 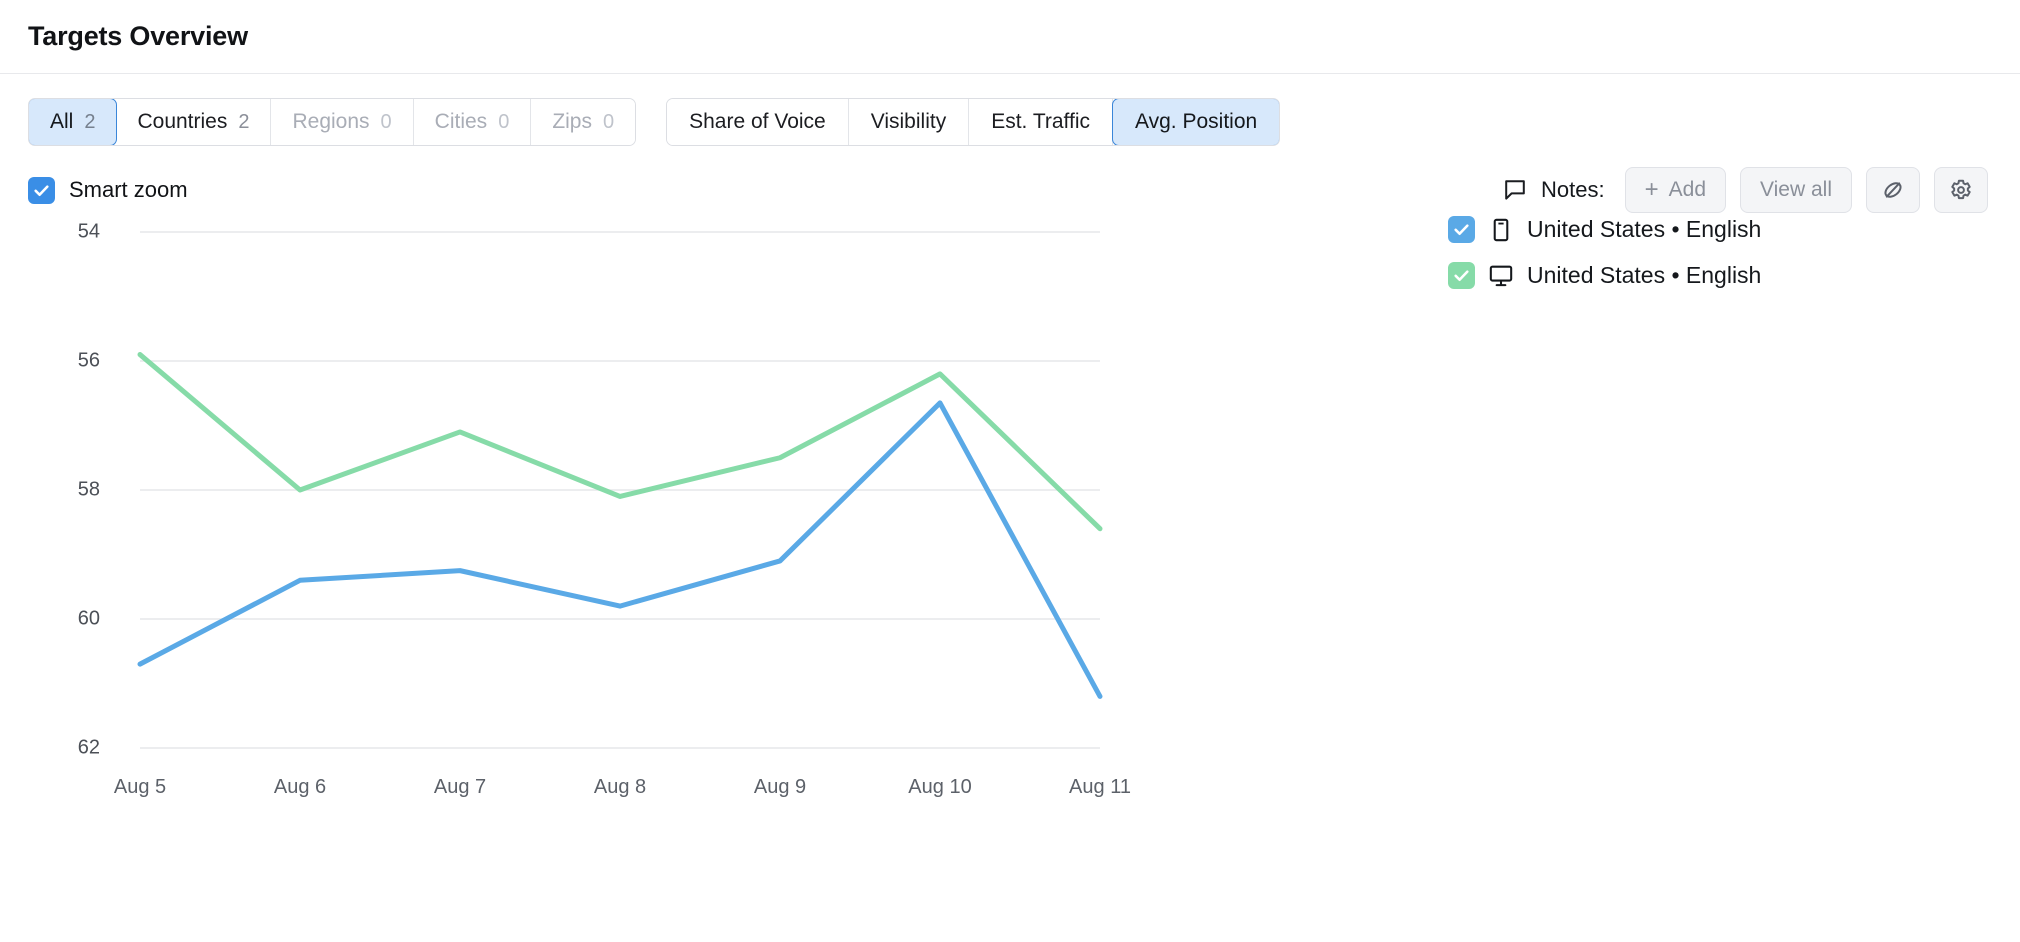 I want to click on x-axis-tick: Aug 8, so click(x=620, y=787).